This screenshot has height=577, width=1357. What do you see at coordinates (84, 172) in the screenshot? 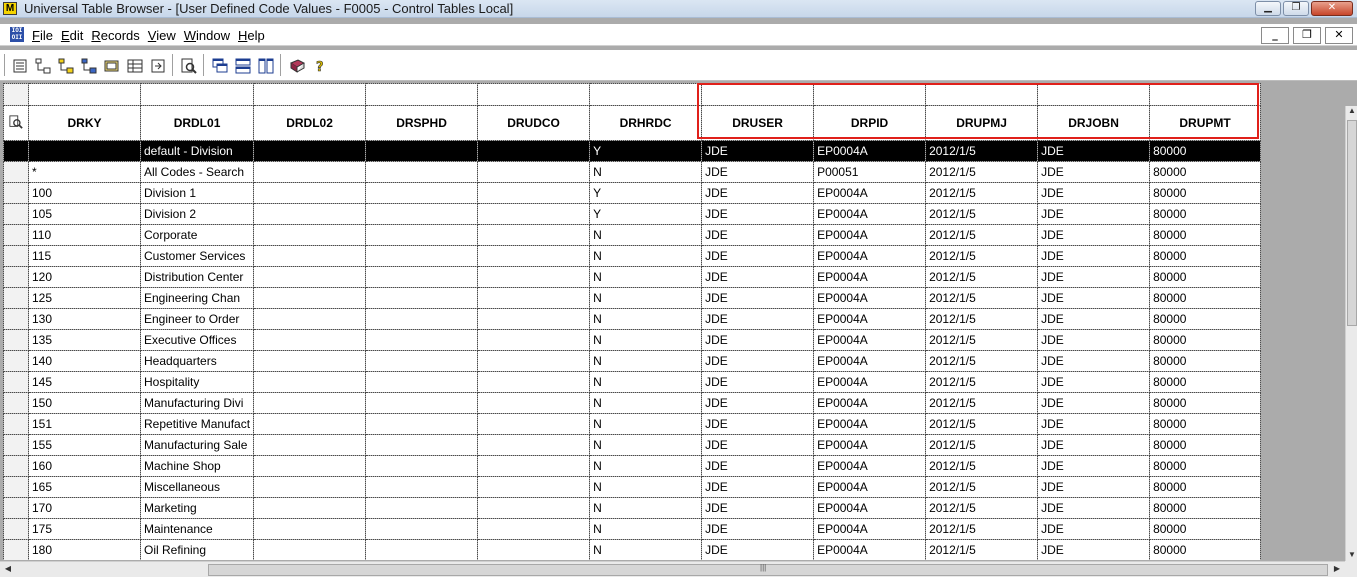
I see `cell-drky: *` at bounding box center [84, 172].